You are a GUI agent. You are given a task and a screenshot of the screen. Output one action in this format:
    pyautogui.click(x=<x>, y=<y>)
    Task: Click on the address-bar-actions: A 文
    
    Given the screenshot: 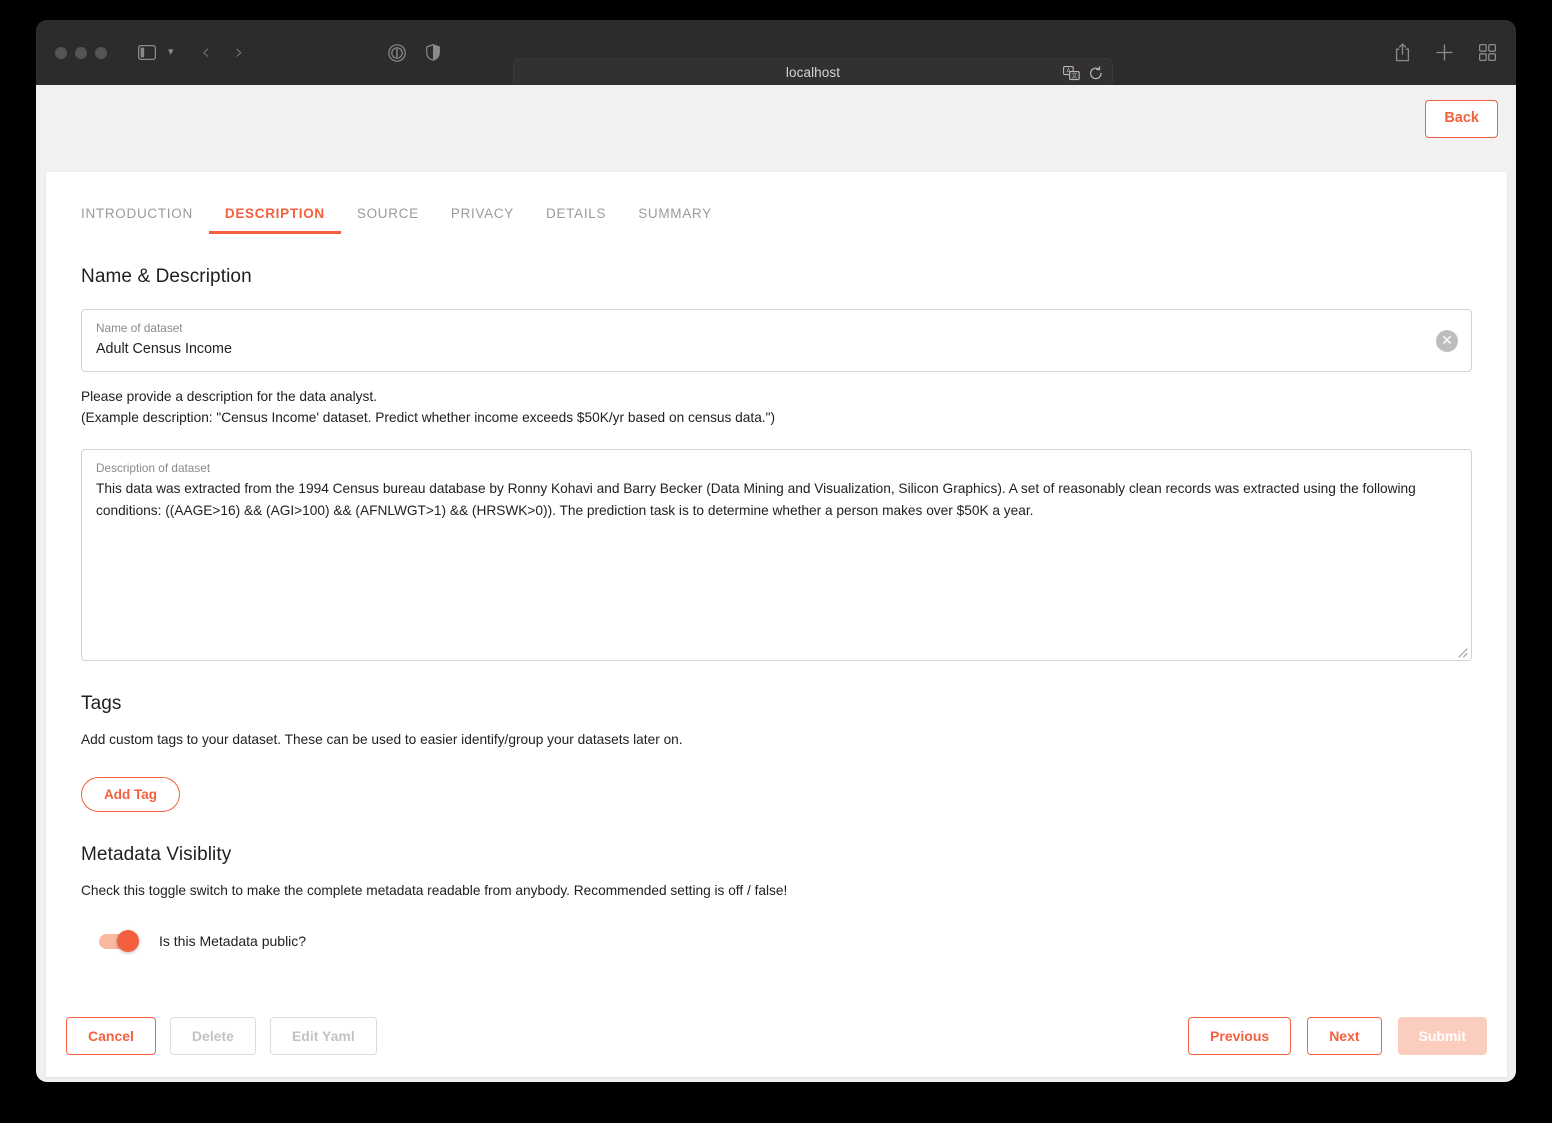 What is the action you would take?
    pyautogui.click(x=1083, y=73)
    